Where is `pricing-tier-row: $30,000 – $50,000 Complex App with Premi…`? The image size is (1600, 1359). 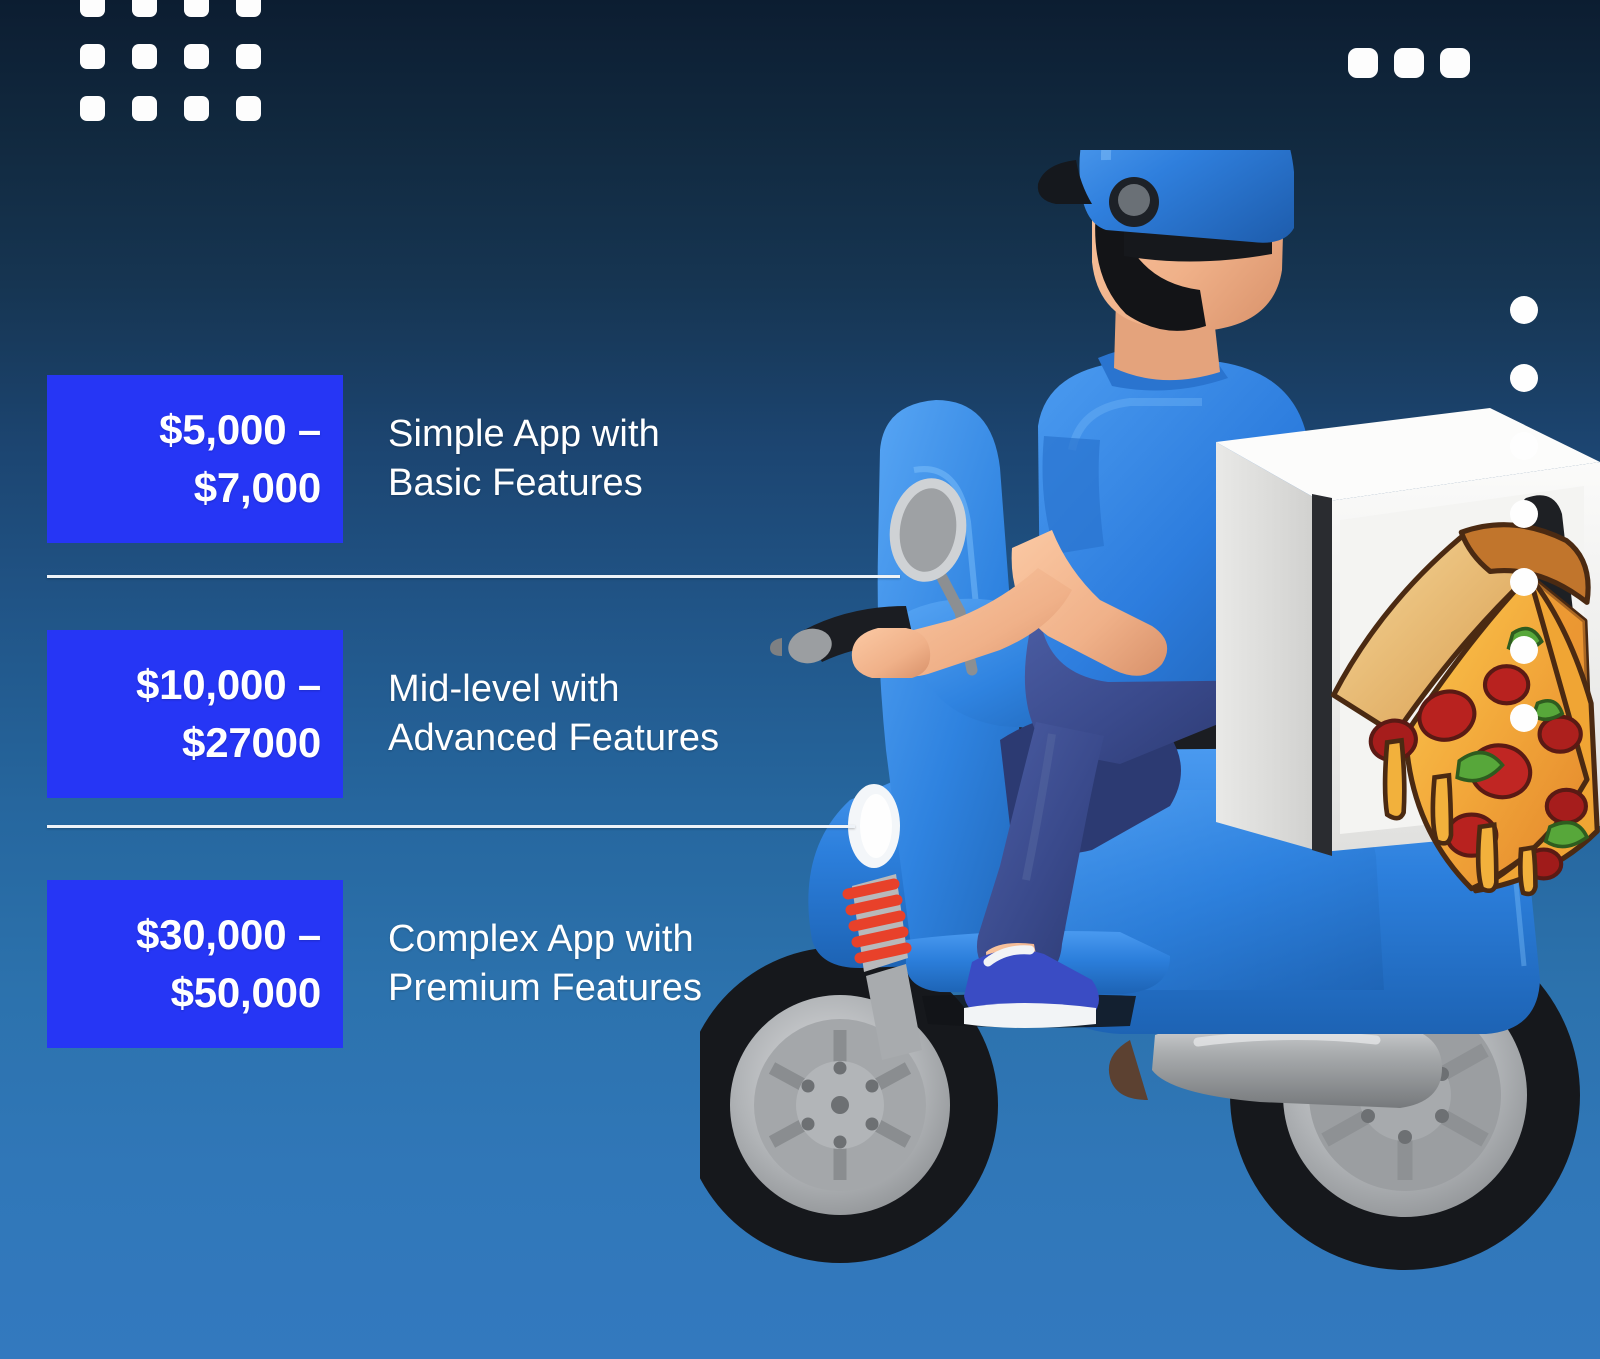
pricing-tier-row: $30,000 – $50,000 Complex App with Premi… is located at coordinates (374, 964).